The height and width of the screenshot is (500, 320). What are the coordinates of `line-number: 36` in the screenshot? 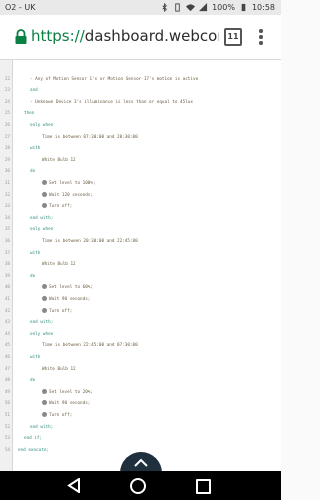 It's located at (7, 241).